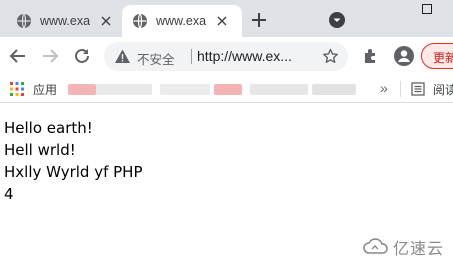 Image resolution: width=453 pixels, height=268 pixels. Describe the element at coordinates (418, 89) in the screenshot. I see `reading-list-icon` at that location.